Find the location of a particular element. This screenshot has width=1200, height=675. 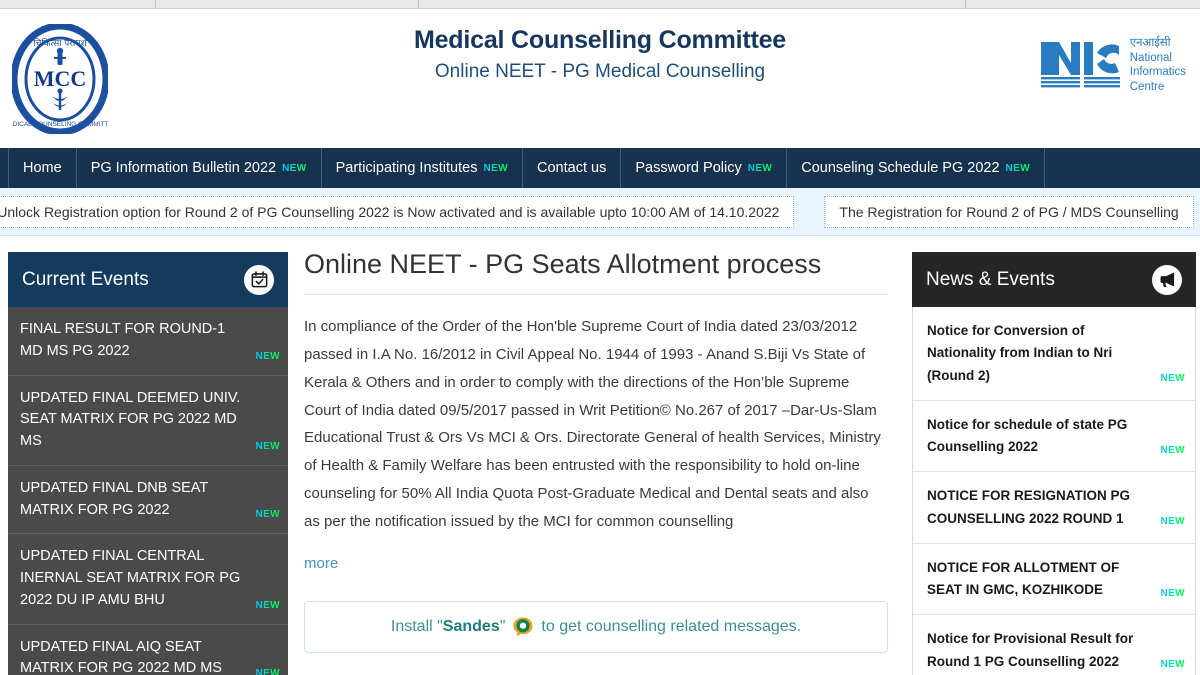

nic-logo: एनआईसी National Informatics Centre is located at coordinates (1113, 65).